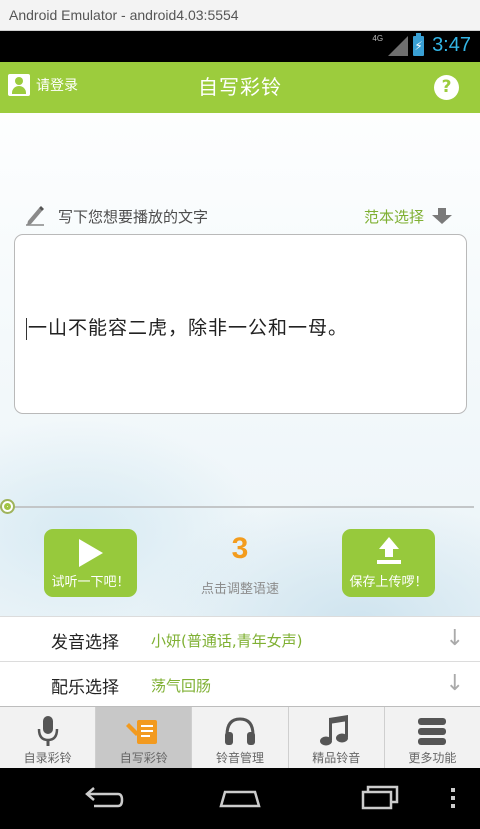  Describe the element at coordinates (143, 758) in the screenshot. I see `tab-label: 自写彩铃` at that location.